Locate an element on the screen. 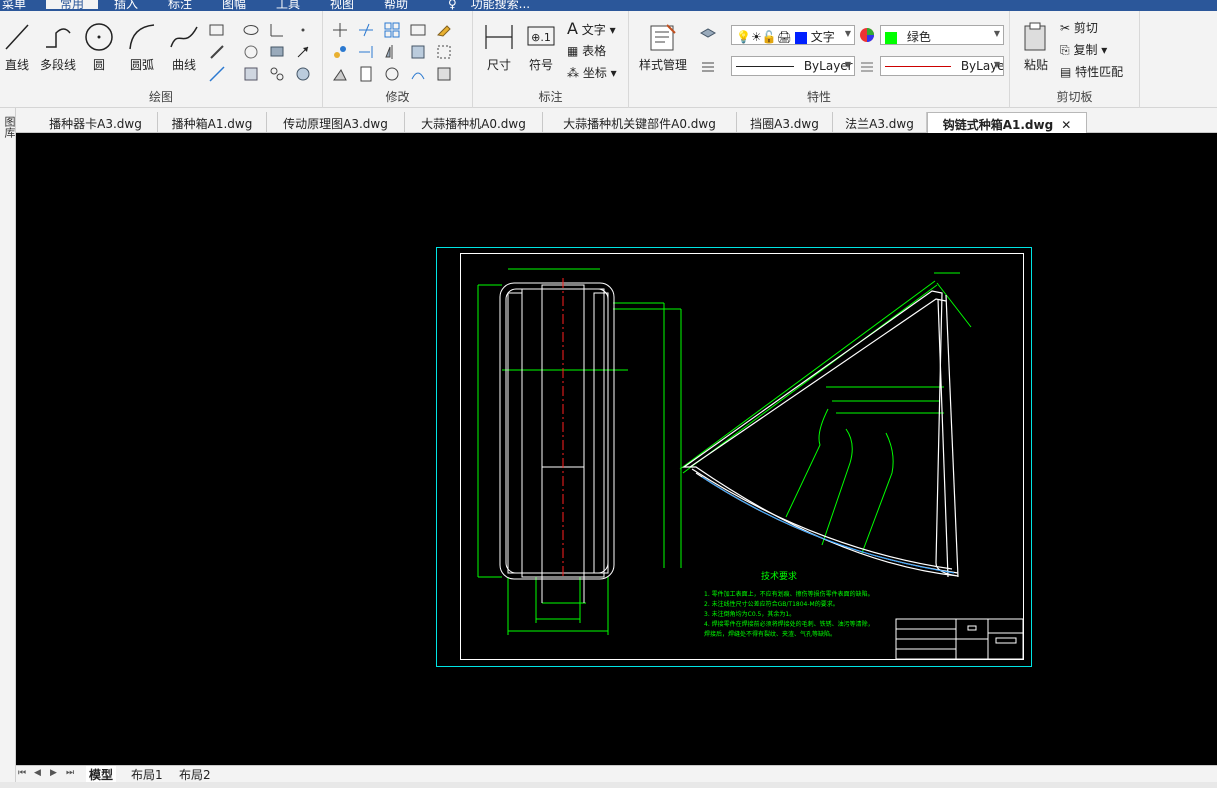 This screenshot has width=1217, height=788. extend-icon is located at coordinates (366, 52).